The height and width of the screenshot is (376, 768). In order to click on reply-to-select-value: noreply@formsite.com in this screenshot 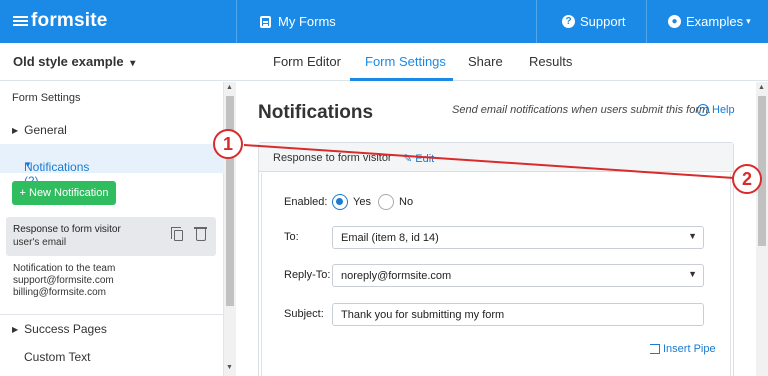, I will do `click(396, 276)`.